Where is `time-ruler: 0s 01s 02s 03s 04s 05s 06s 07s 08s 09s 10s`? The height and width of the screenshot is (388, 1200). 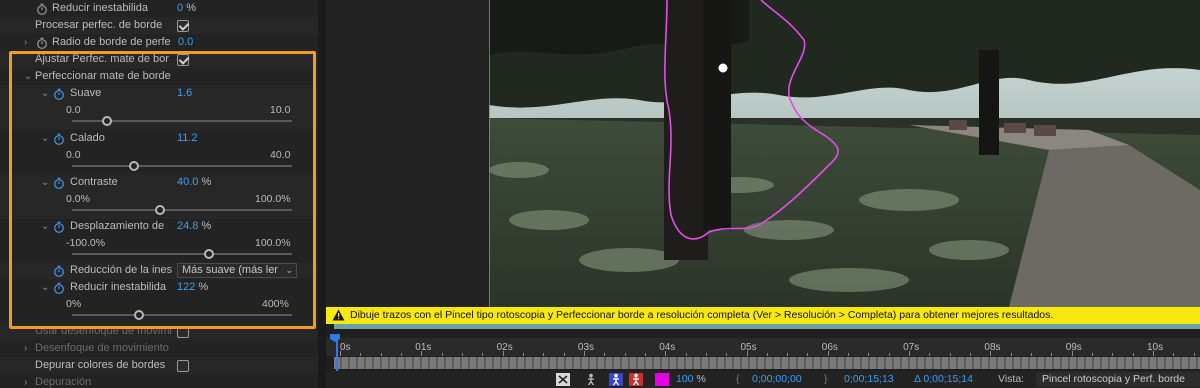
time-ruler: 0s 01s 02s 03s 04s 05s 06s 07s 08s 09s 10s is located at coordinates (763, 347).